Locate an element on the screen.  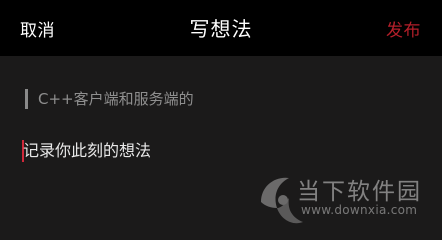
page-title: 写想法 is located at coordinates (221, 29).